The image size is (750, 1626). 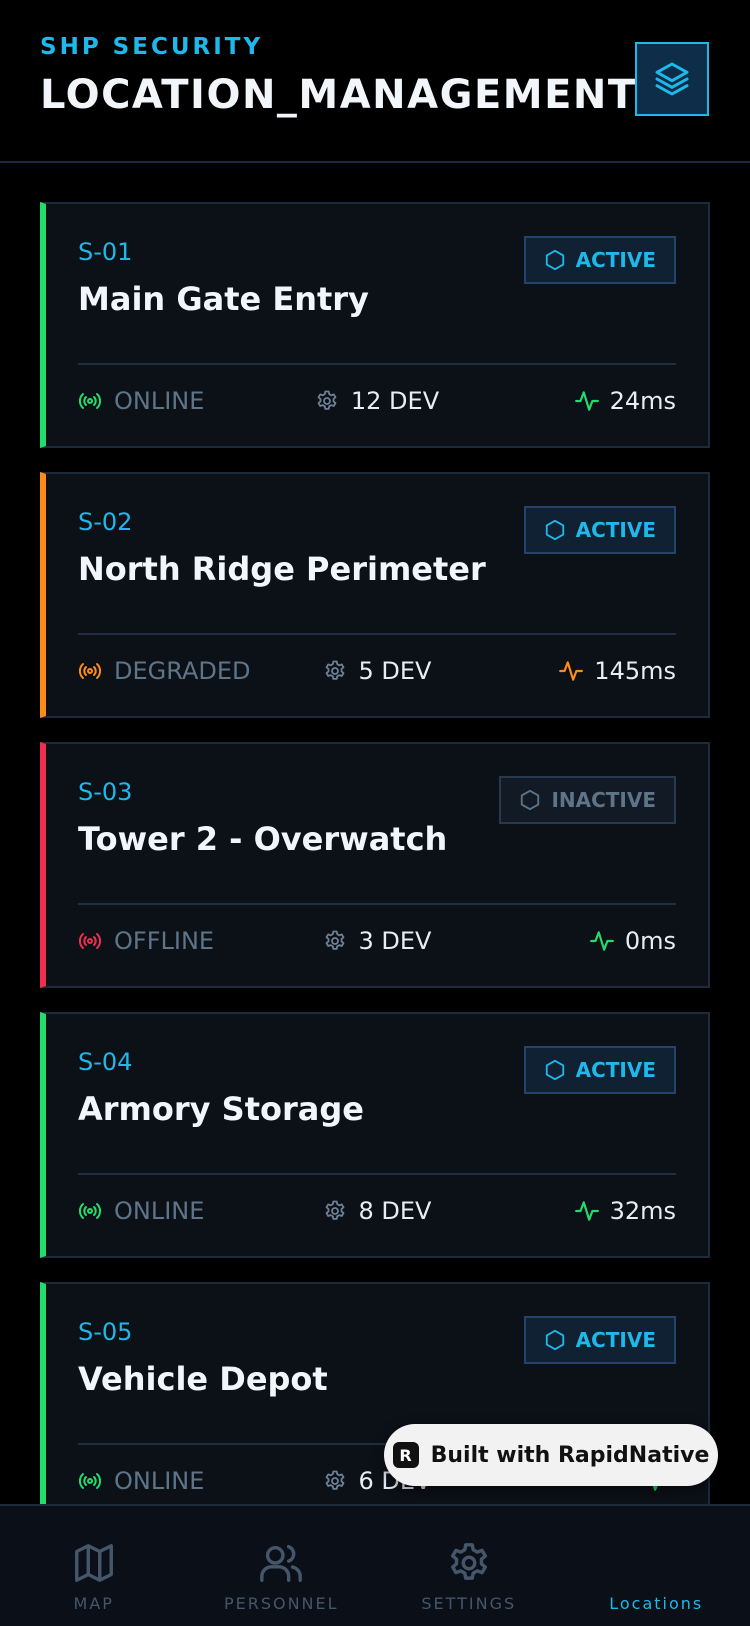 What do you see at coordinates (643, 401) in the screenshot?
I see `latency-label: 24ms` at bounding box center [643, 401].